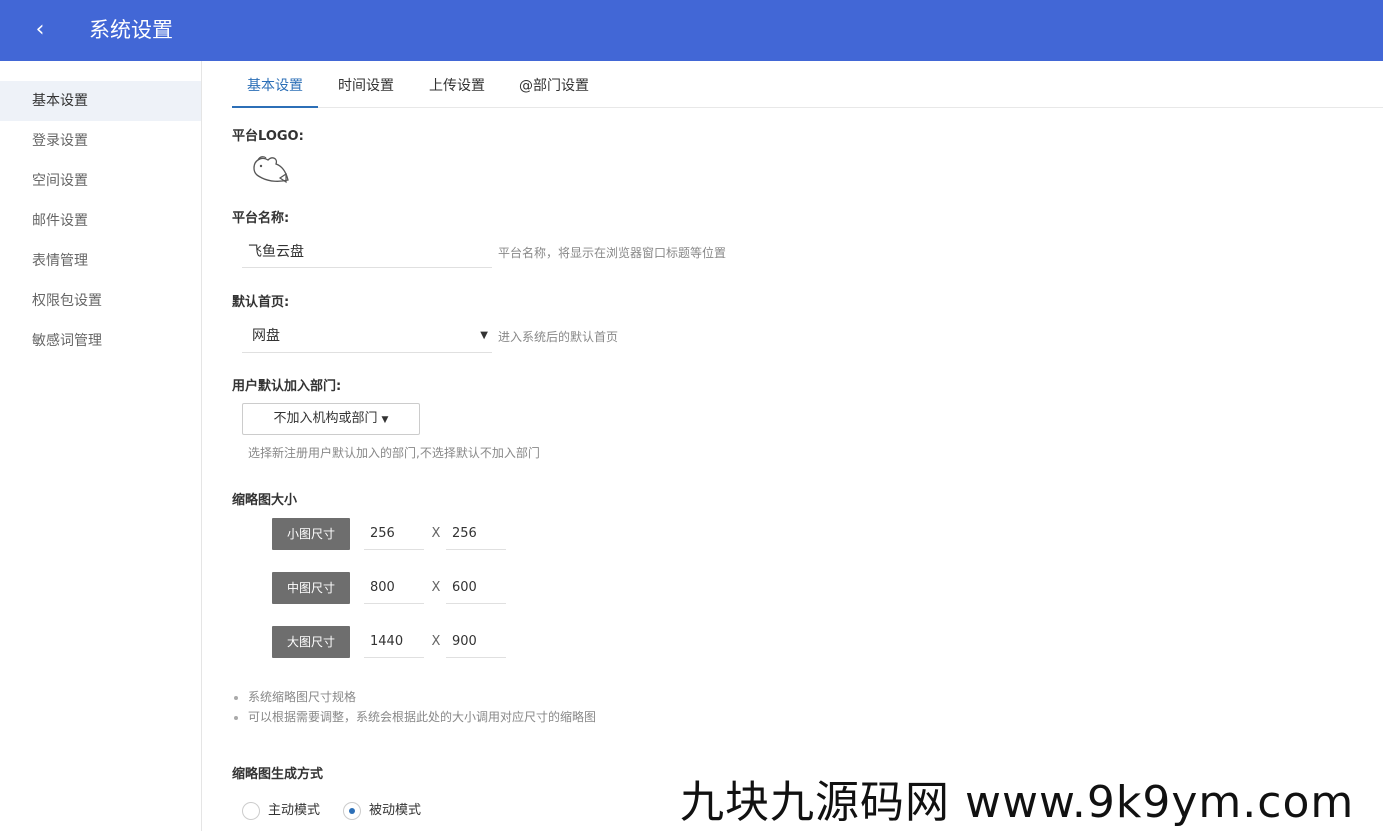 This screenshot has height=831, width=1383. What do you see at coordinates (807, 84) in the screenshot?
I see `tab-bar: 基本设置 时间设置 上传设置 @部门设置` at bounding box center [807, 84].